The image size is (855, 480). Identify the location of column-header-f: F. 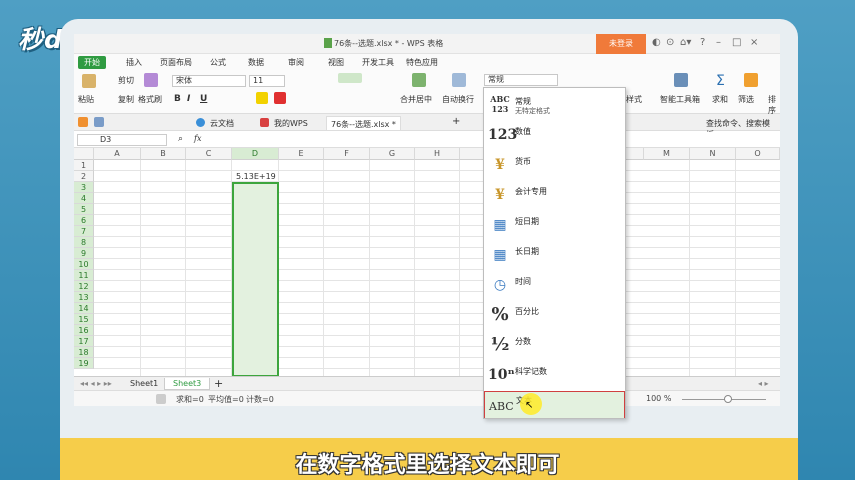
(347, 154).